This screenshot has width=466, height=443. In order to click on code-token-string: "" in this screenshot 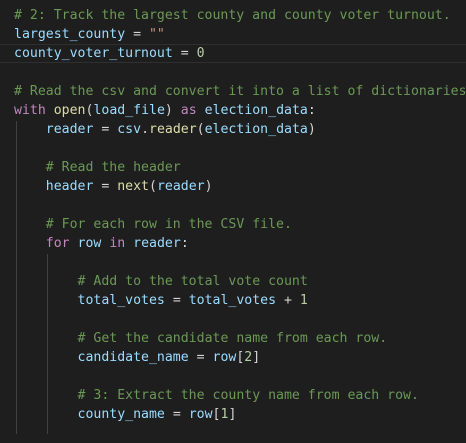, I will do `click(156, 34)`.